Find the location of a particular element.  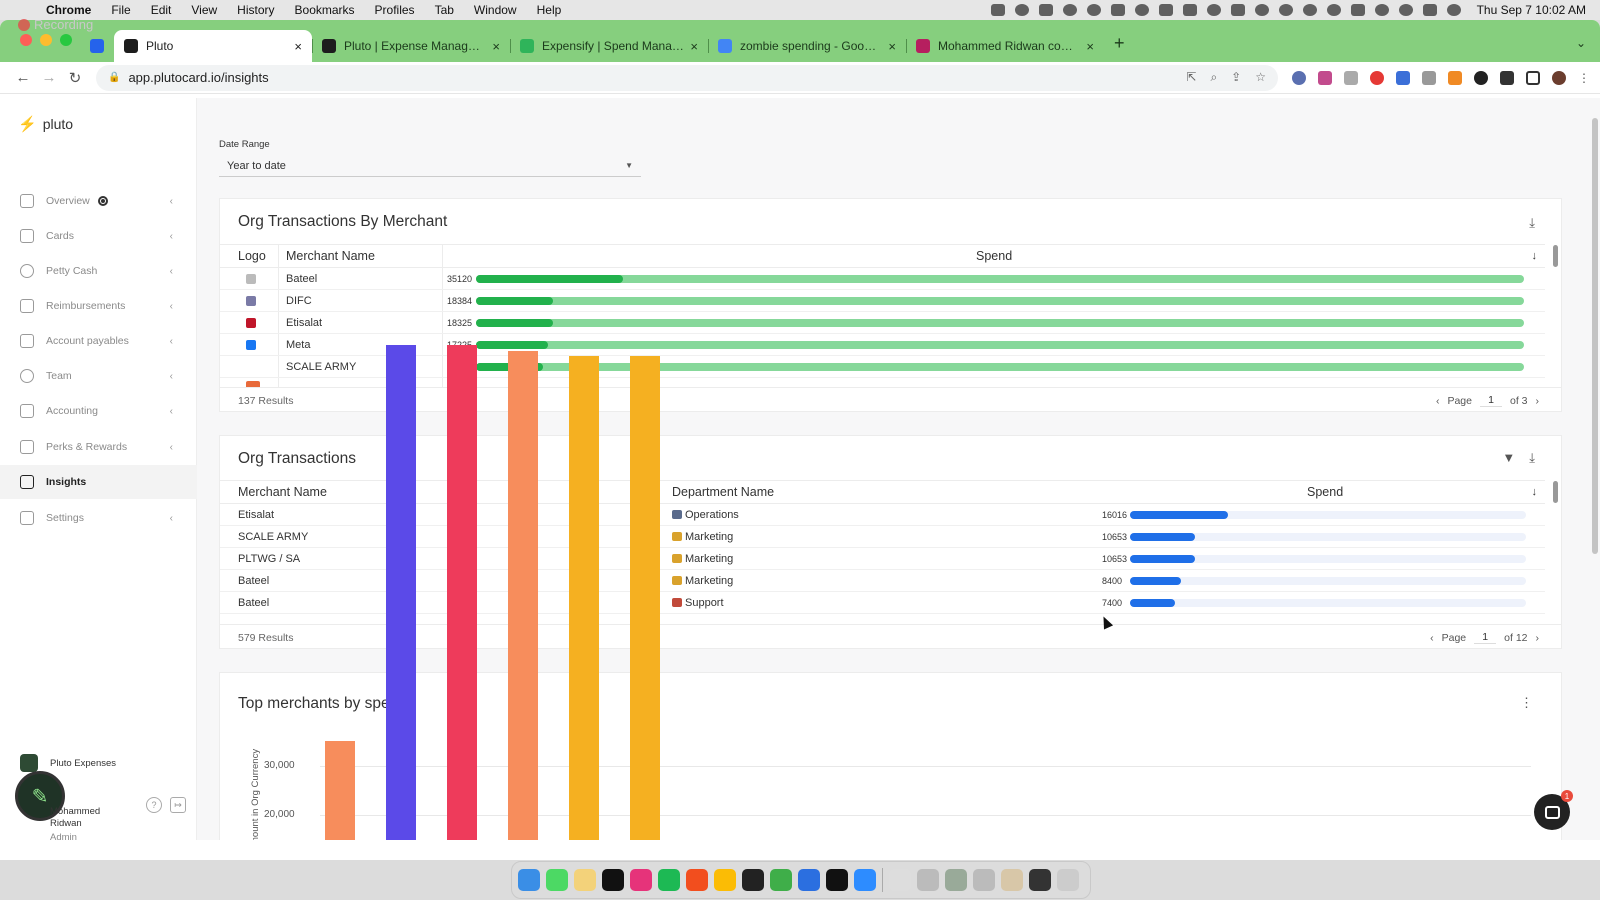

sidebar-item-reimbursements: Reimbursements ‹ is located at coordinates (98, 306).